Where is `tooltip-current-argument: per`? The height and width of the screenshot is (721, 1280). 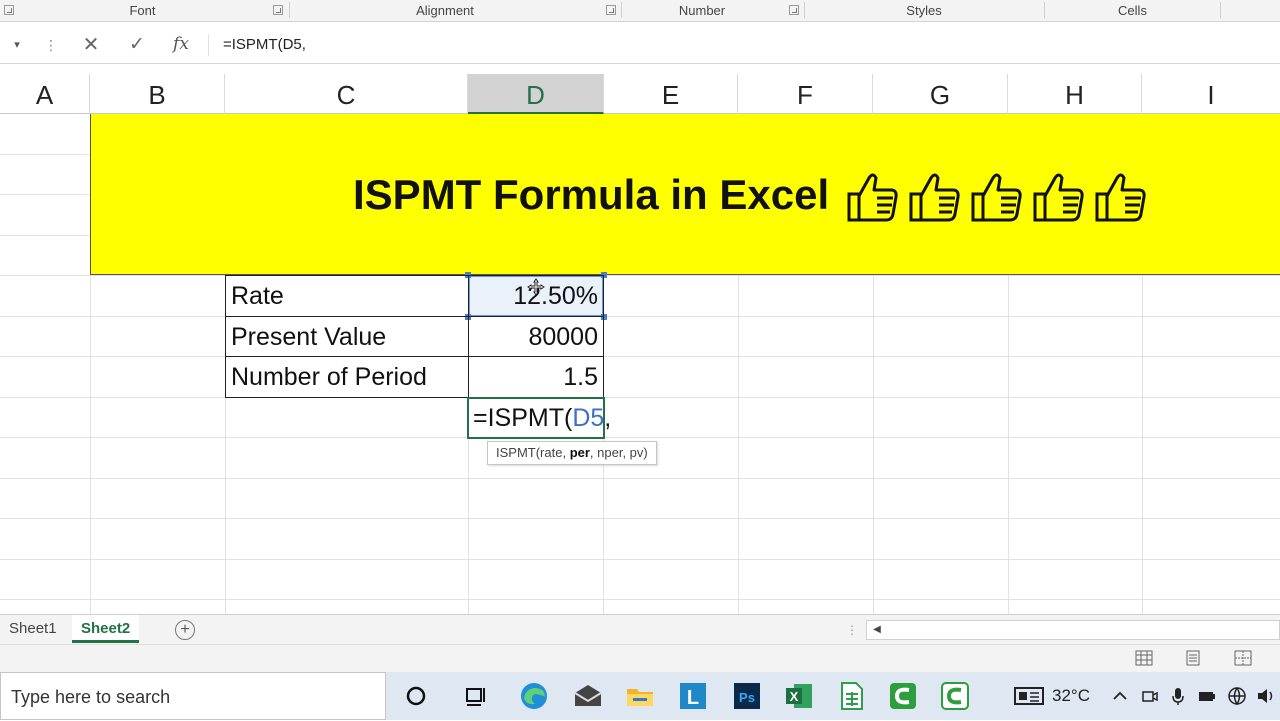
tooltip-current-argument: per is located at coordinates (579, 452).